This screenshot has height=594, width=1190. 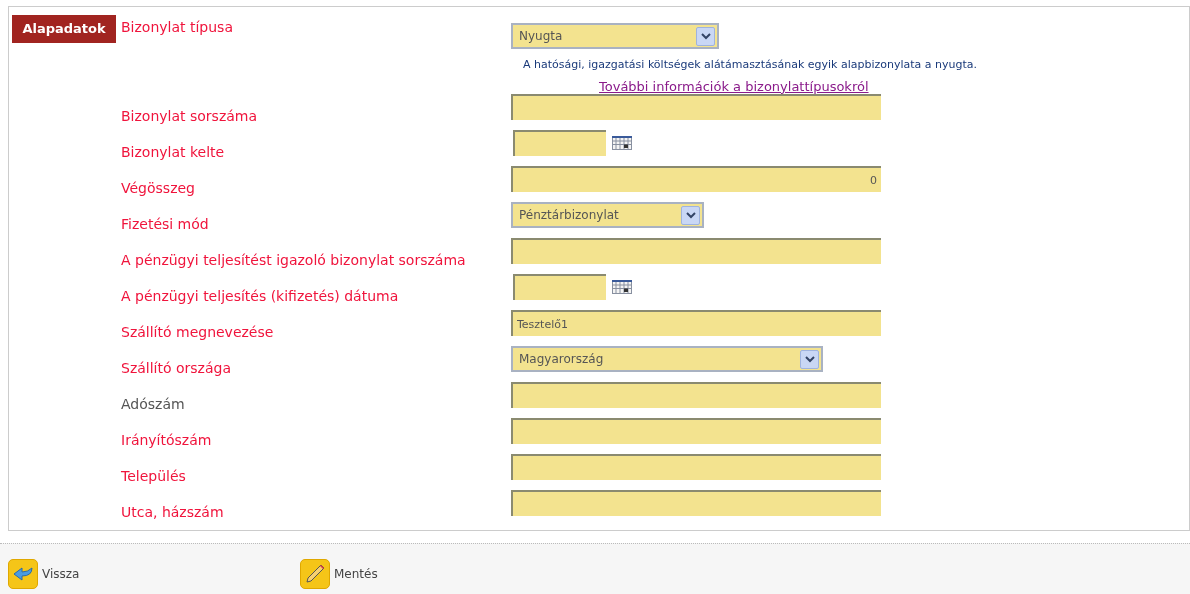 What do you see at coordinates (177, 27) in the screenshot?
I see `field-label: Bizonylat típusa` at bounding box center [177, 27].